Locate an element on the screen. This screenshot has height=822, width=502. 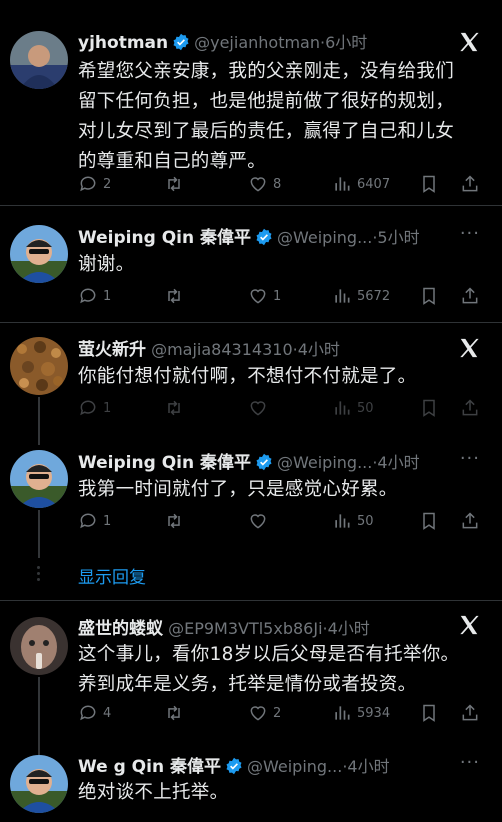
display-name: yjhotman is located at coordinates (123, 43).